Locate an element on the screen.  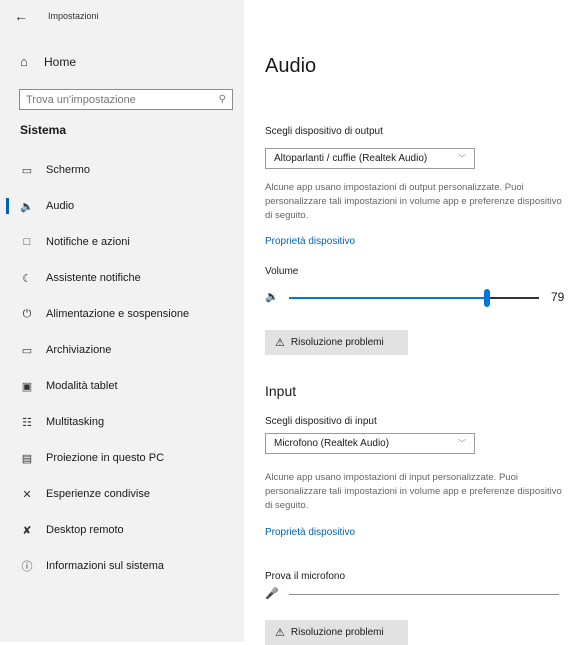
remote-desktop-icon: ✘ is located at coordinates (27, 530).